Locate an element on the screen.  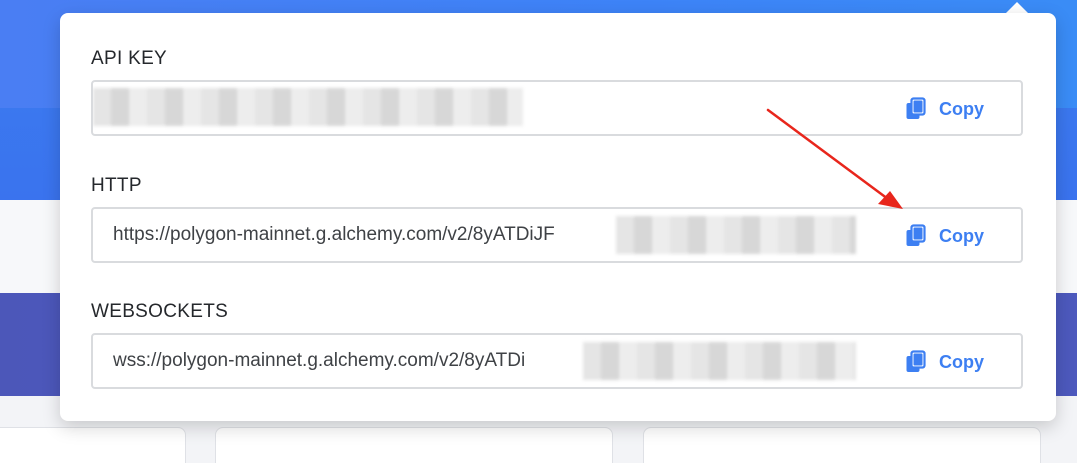
api-key-field: Copy is located at coordinates (557, 108).